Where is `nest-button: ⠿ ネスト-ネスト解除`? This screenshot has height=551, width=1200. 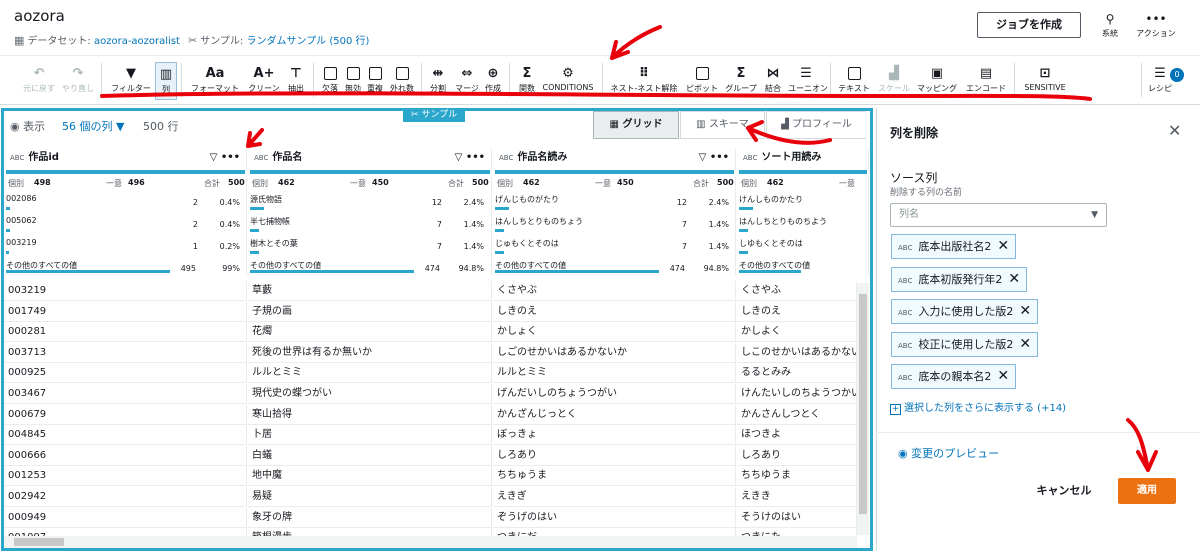 nest-button: ⠿ ネスト-ネスト解除 is located at coordinates (644, 79).